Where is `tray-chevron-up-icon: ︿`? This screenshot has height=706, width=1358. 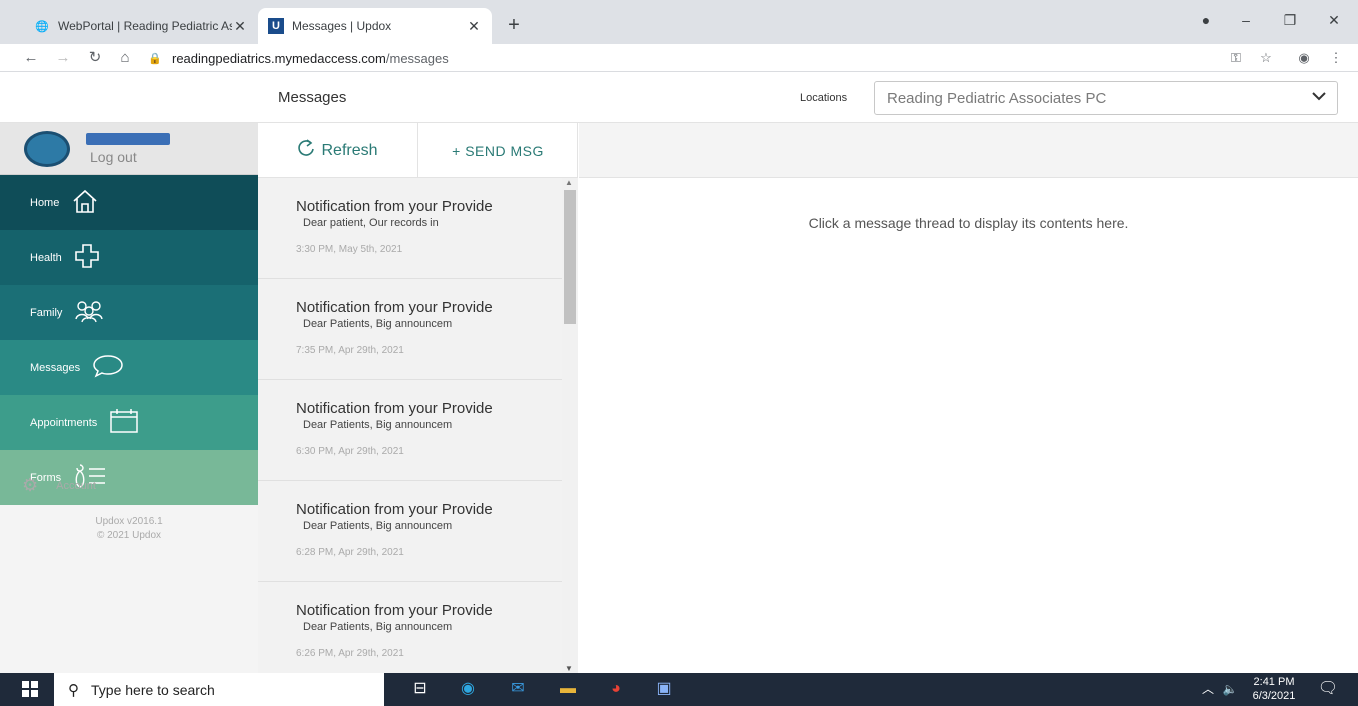
tray-chevron-up-icon: ︿ is located at coordinates (1208, 689).